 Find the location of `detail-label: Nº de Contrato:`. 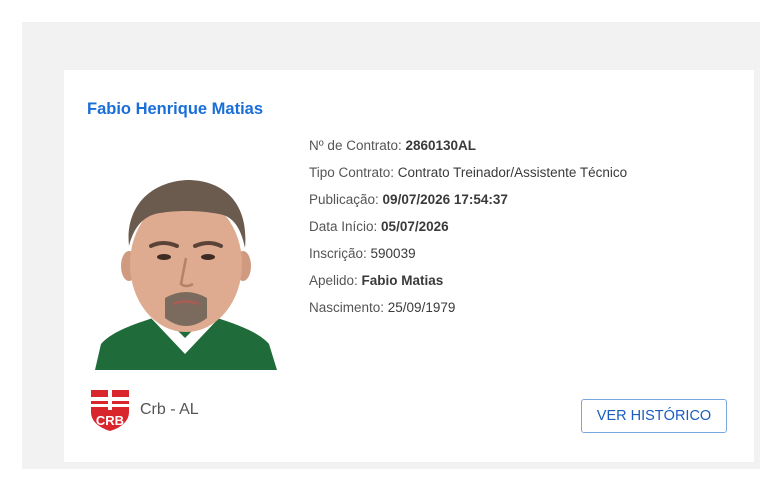

detail-label: Nº de Contrato: is located at coordinates (357, 145).